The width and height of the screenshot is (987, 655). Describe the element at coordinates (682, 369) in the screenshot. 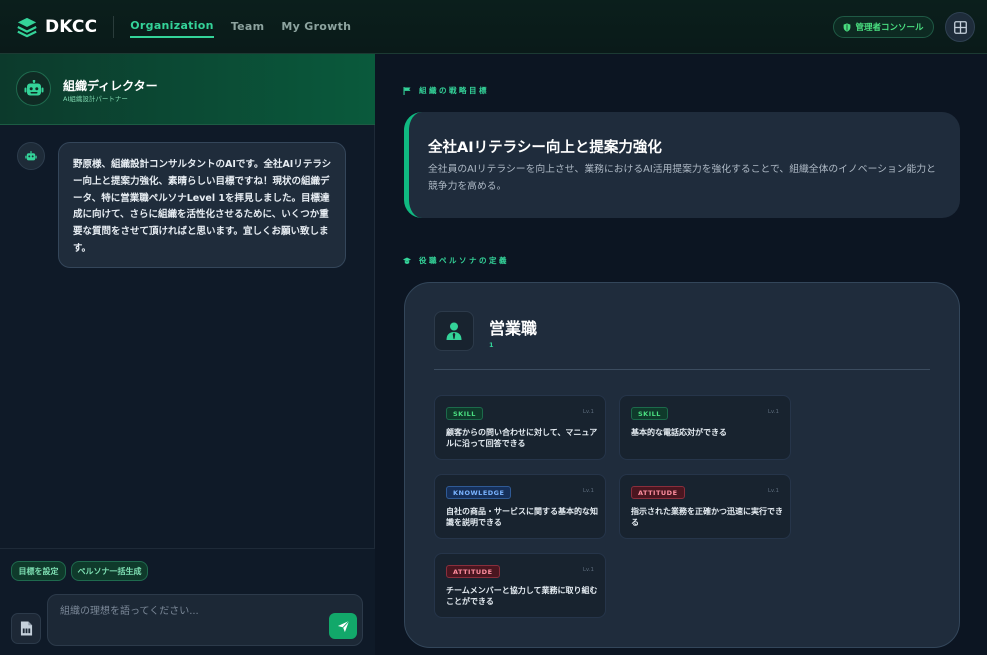

I see `persona-divider` at that location.